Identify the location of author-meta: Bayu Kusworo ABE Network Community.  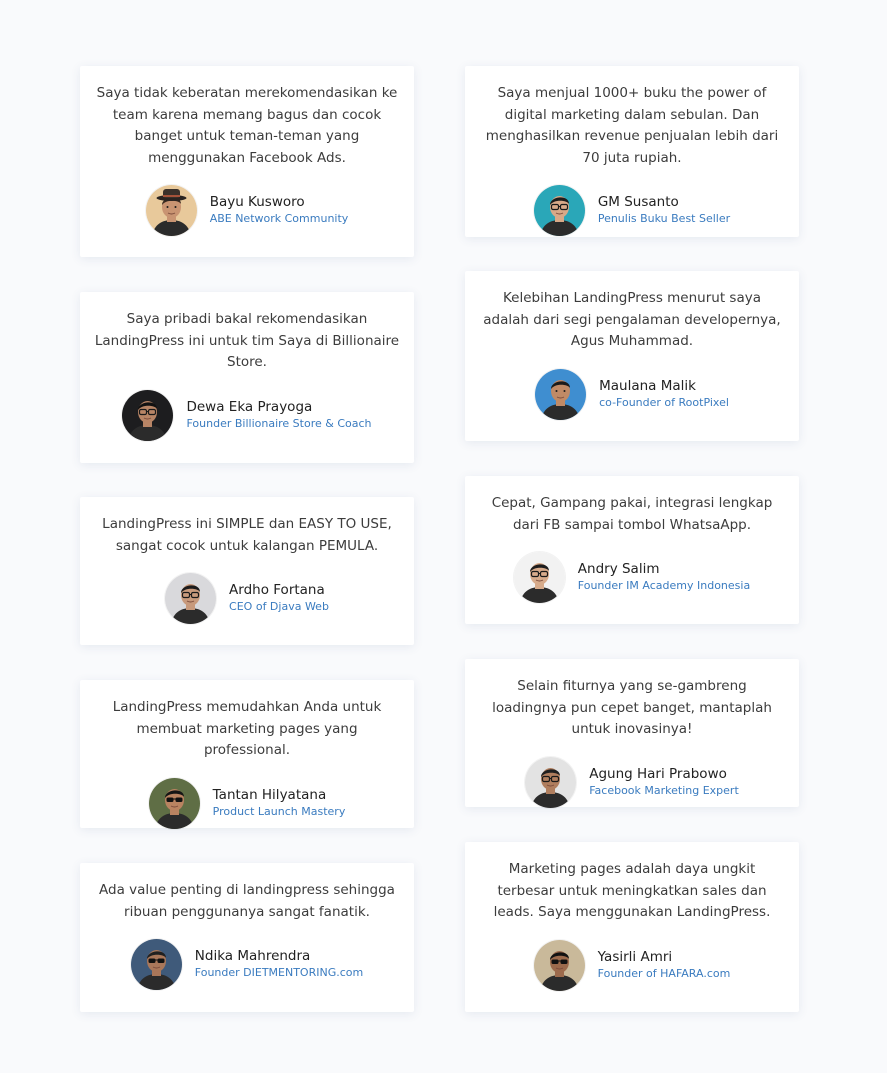
(279, 210).